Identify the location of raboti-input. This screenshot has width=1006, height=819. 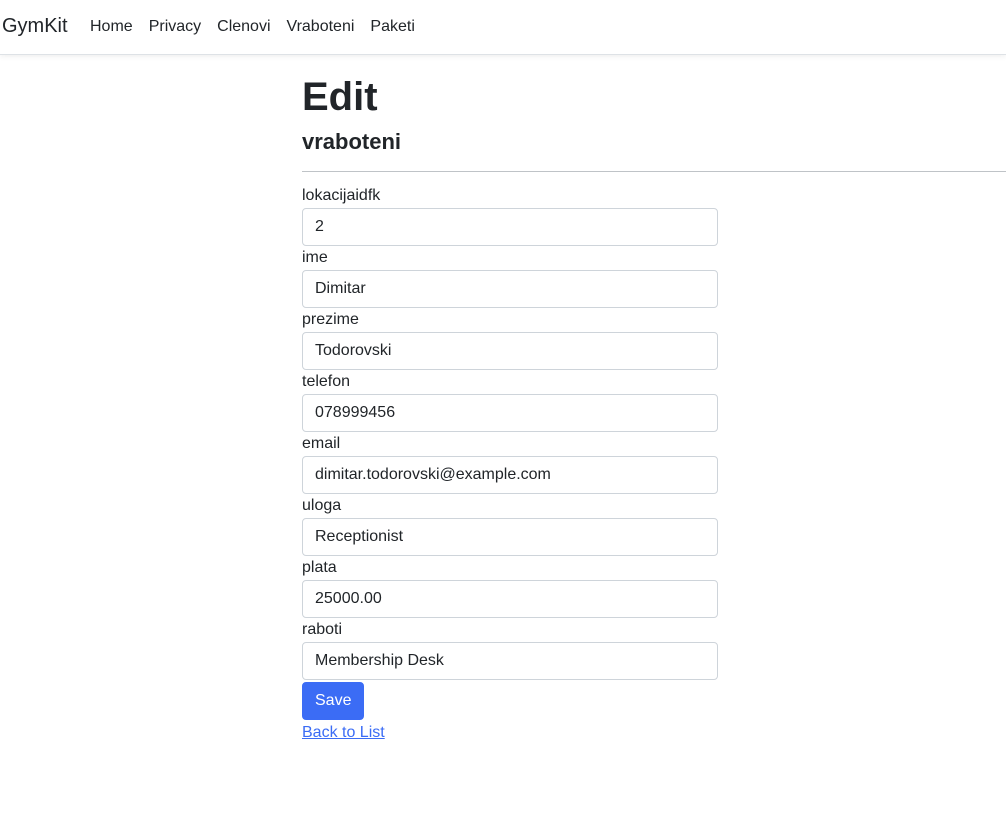
(510, 661).